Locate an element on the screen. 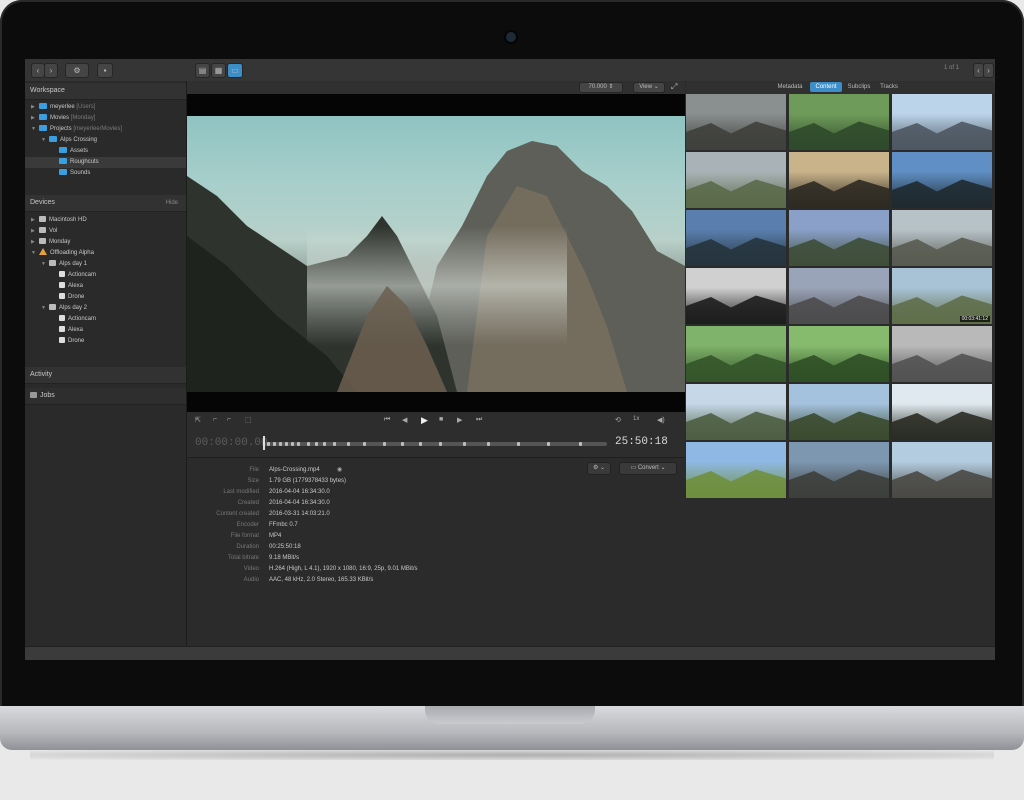 The image size is (1024, 800). workspace-item: ▶ Movies [Monday] is located at coordinates (105, 118).